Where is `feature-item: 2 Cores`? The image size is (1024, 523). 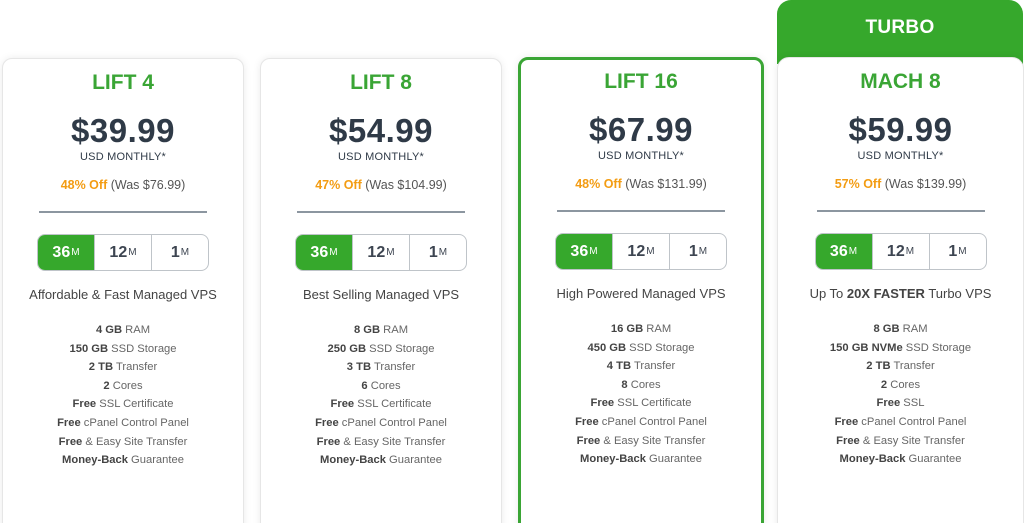 feature-item: 2 Cores is located at coordinates (900, 385).